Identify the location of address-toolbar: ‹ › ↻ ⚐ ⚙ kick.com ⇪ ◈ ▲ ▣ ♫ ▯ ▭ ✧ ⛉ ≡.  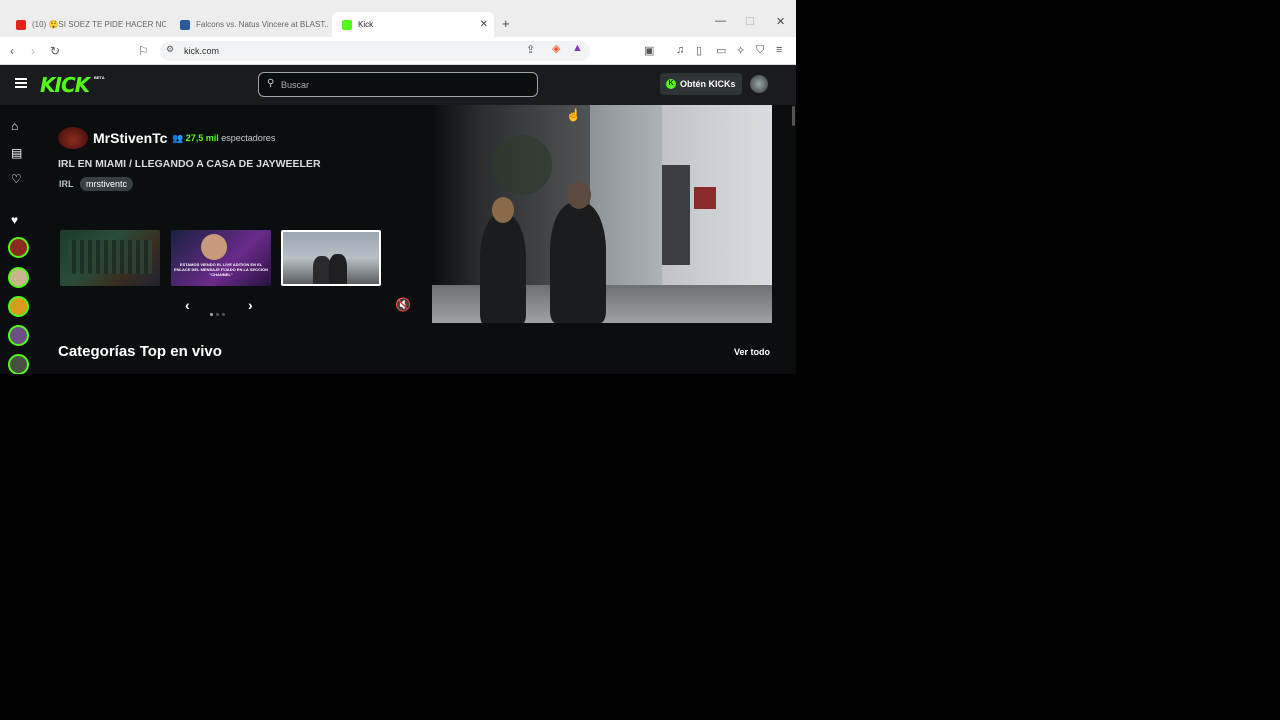
(398, 51).